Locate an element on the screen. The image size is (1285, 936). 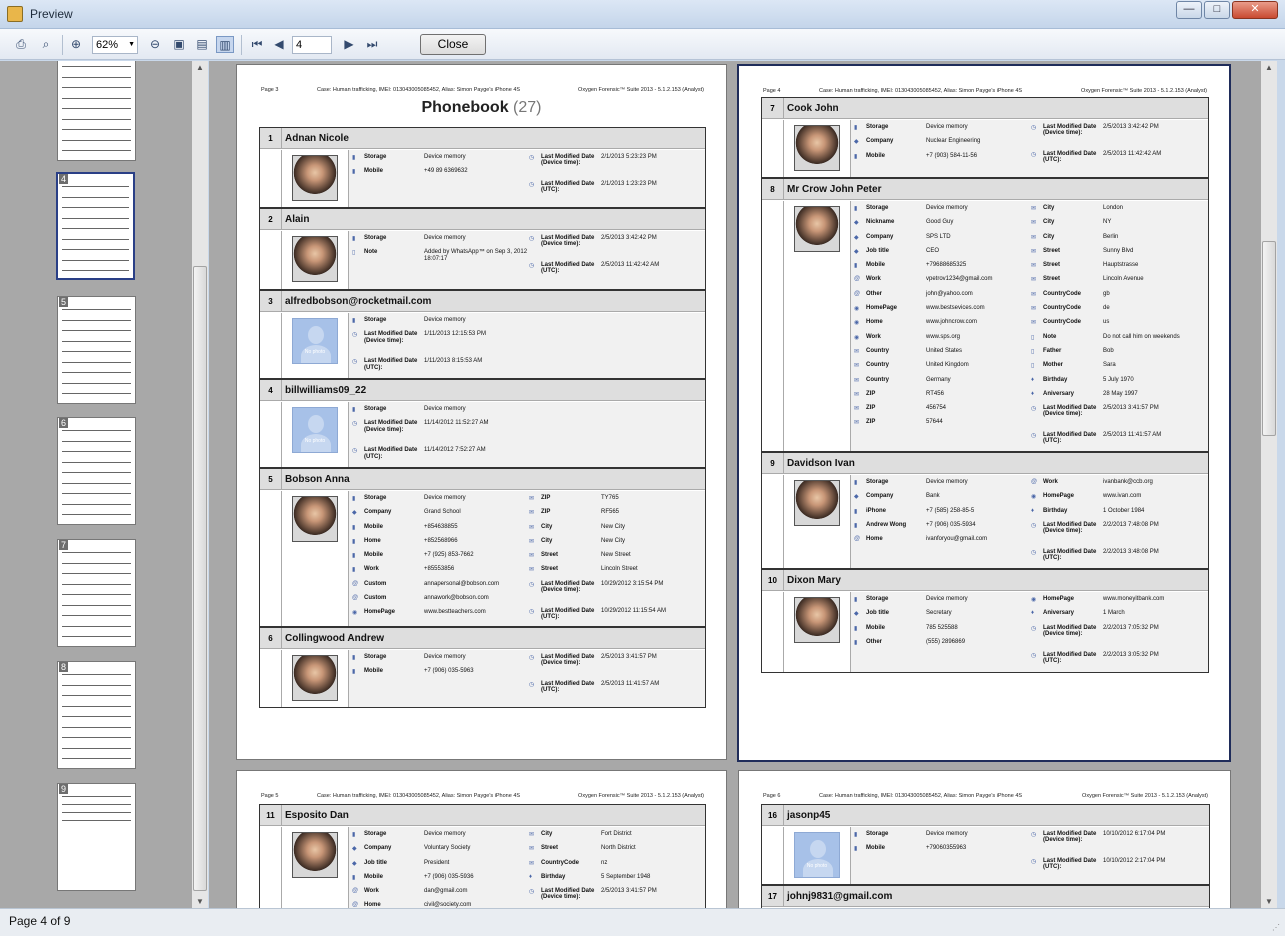
field-label: Storage is located at coordinates (877, 208).